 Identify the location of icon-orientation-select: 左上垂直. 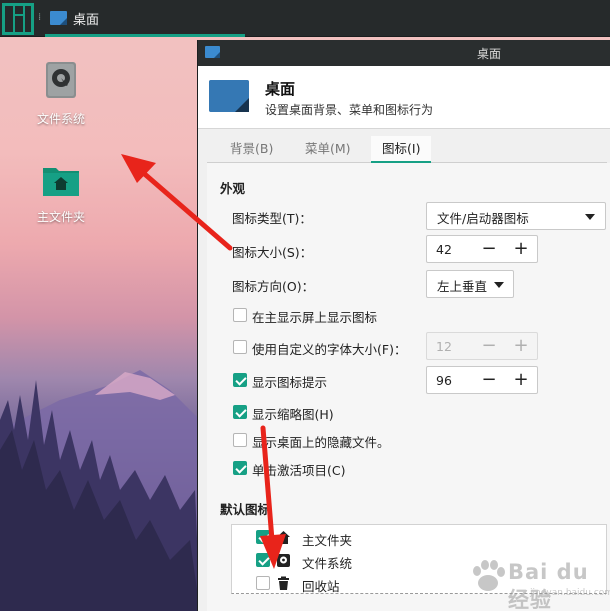
(470, 284).